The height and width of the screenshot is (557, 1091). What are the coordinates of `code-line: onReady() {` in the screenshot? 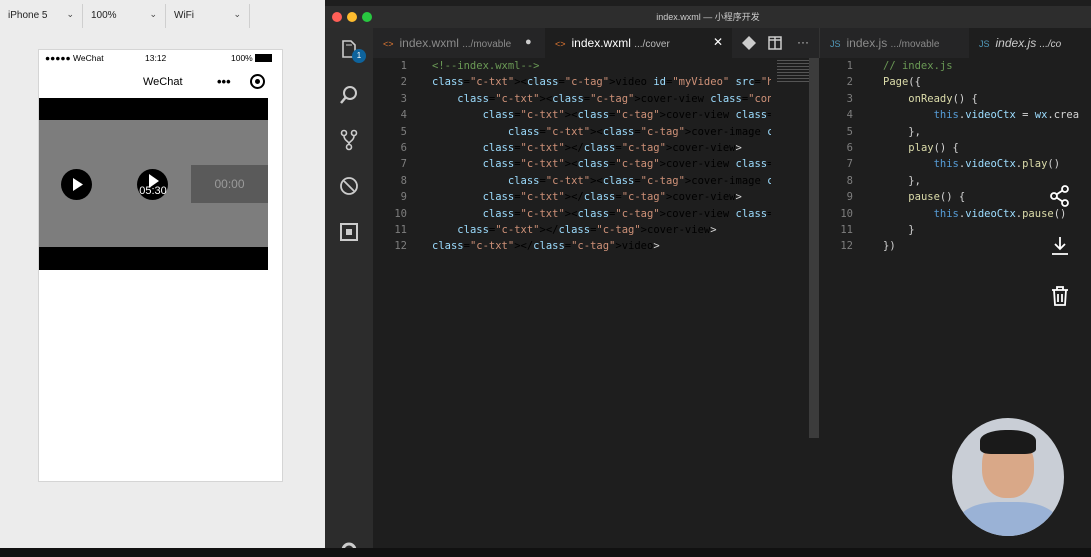 It's located at (981, 99).